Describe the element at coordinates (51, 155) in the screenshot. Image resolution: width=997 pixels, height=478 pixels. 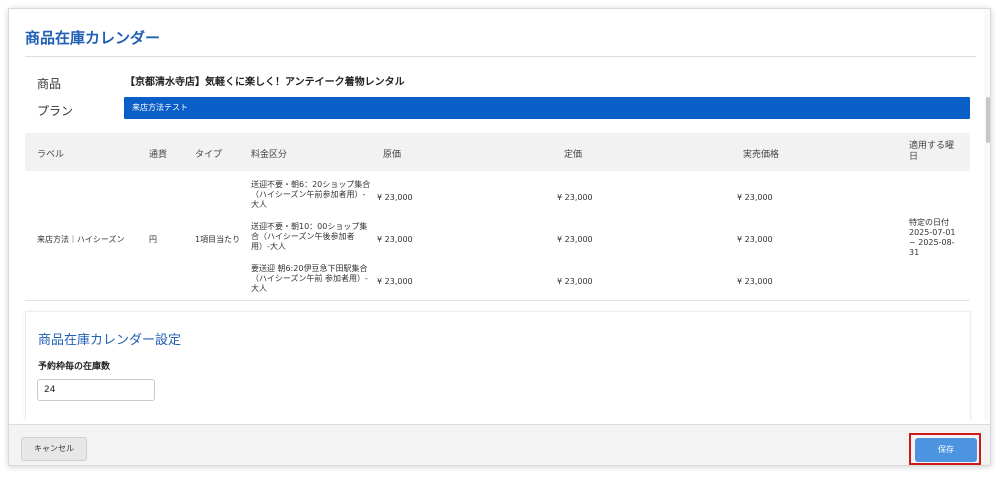
I see `header-label: ラベル` at that location.